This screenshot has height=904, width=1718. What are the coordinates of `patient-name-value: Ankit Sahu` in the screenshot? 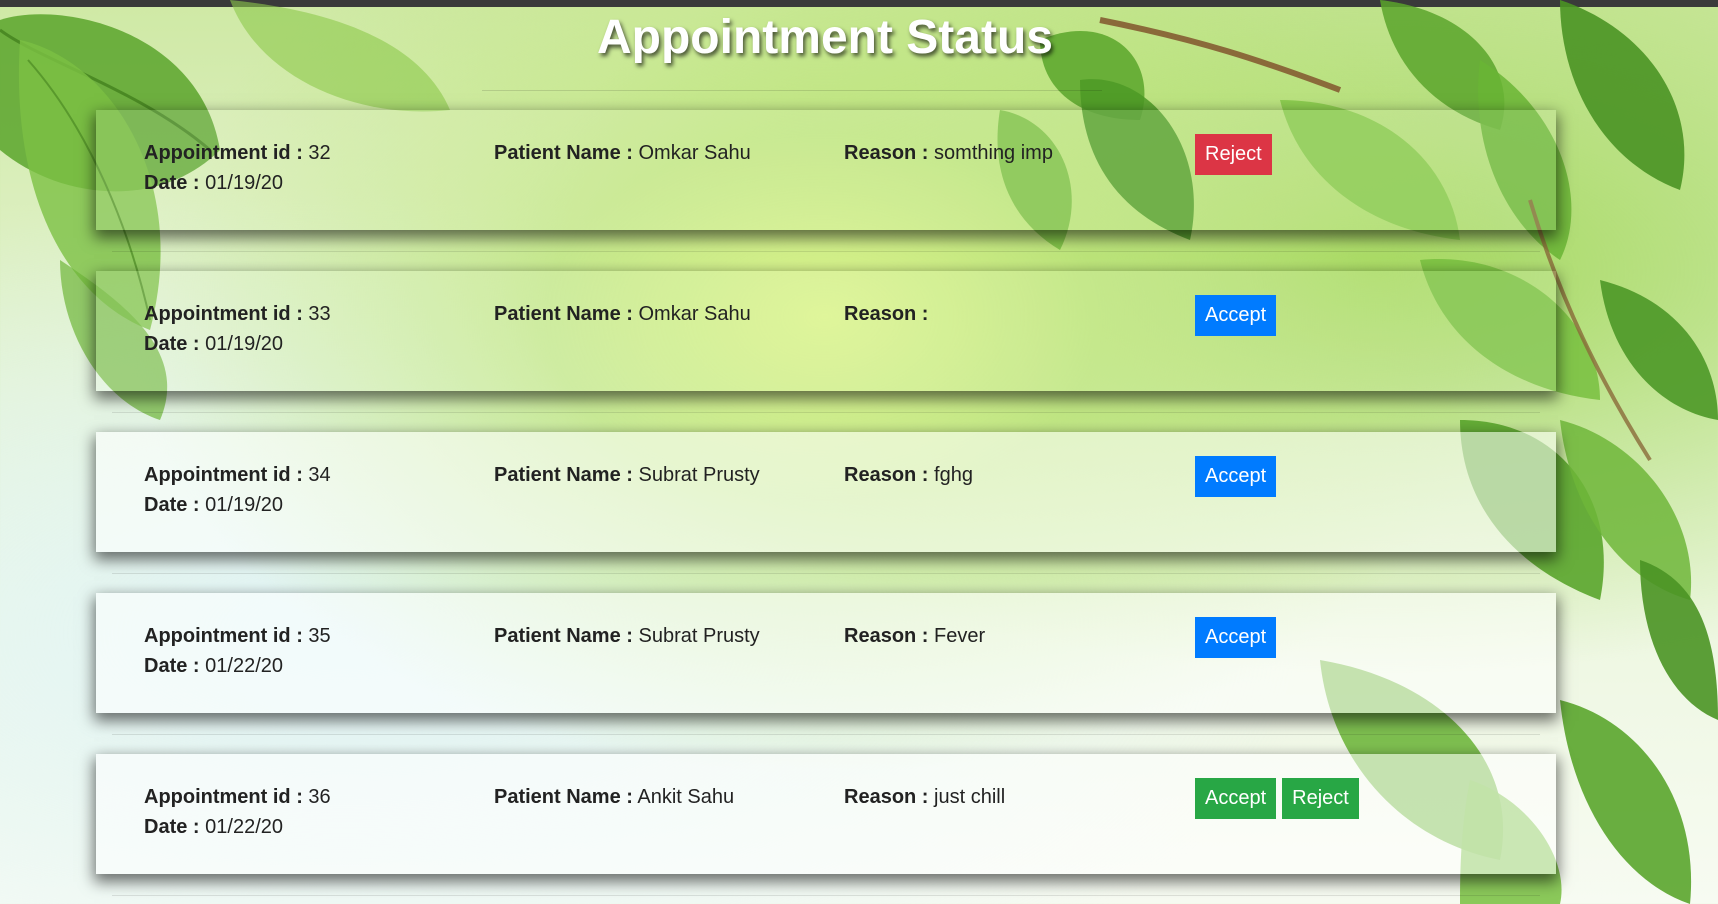 It's located at (686, 797).